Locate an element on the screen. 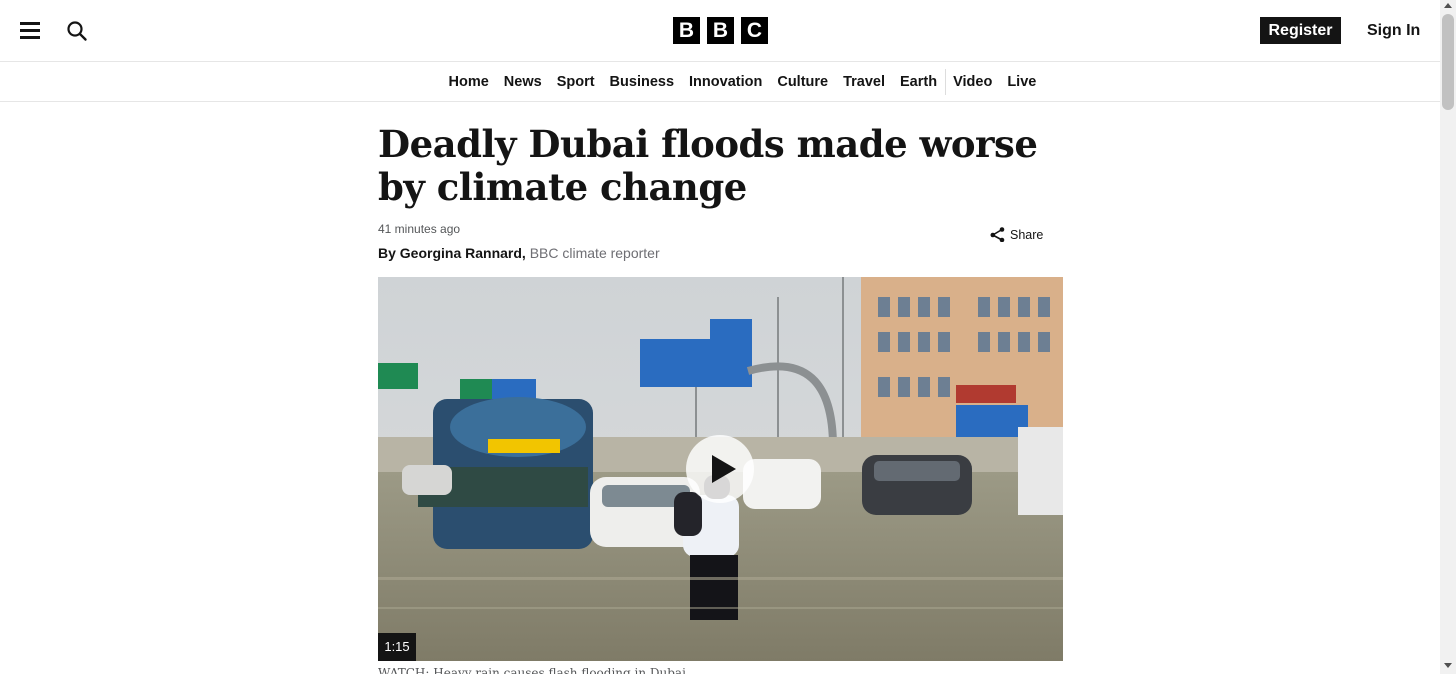 Image resolution: width=1456 pixels, height=674 pixels. nav-item-video: Video is located at coordinates (973, 82).